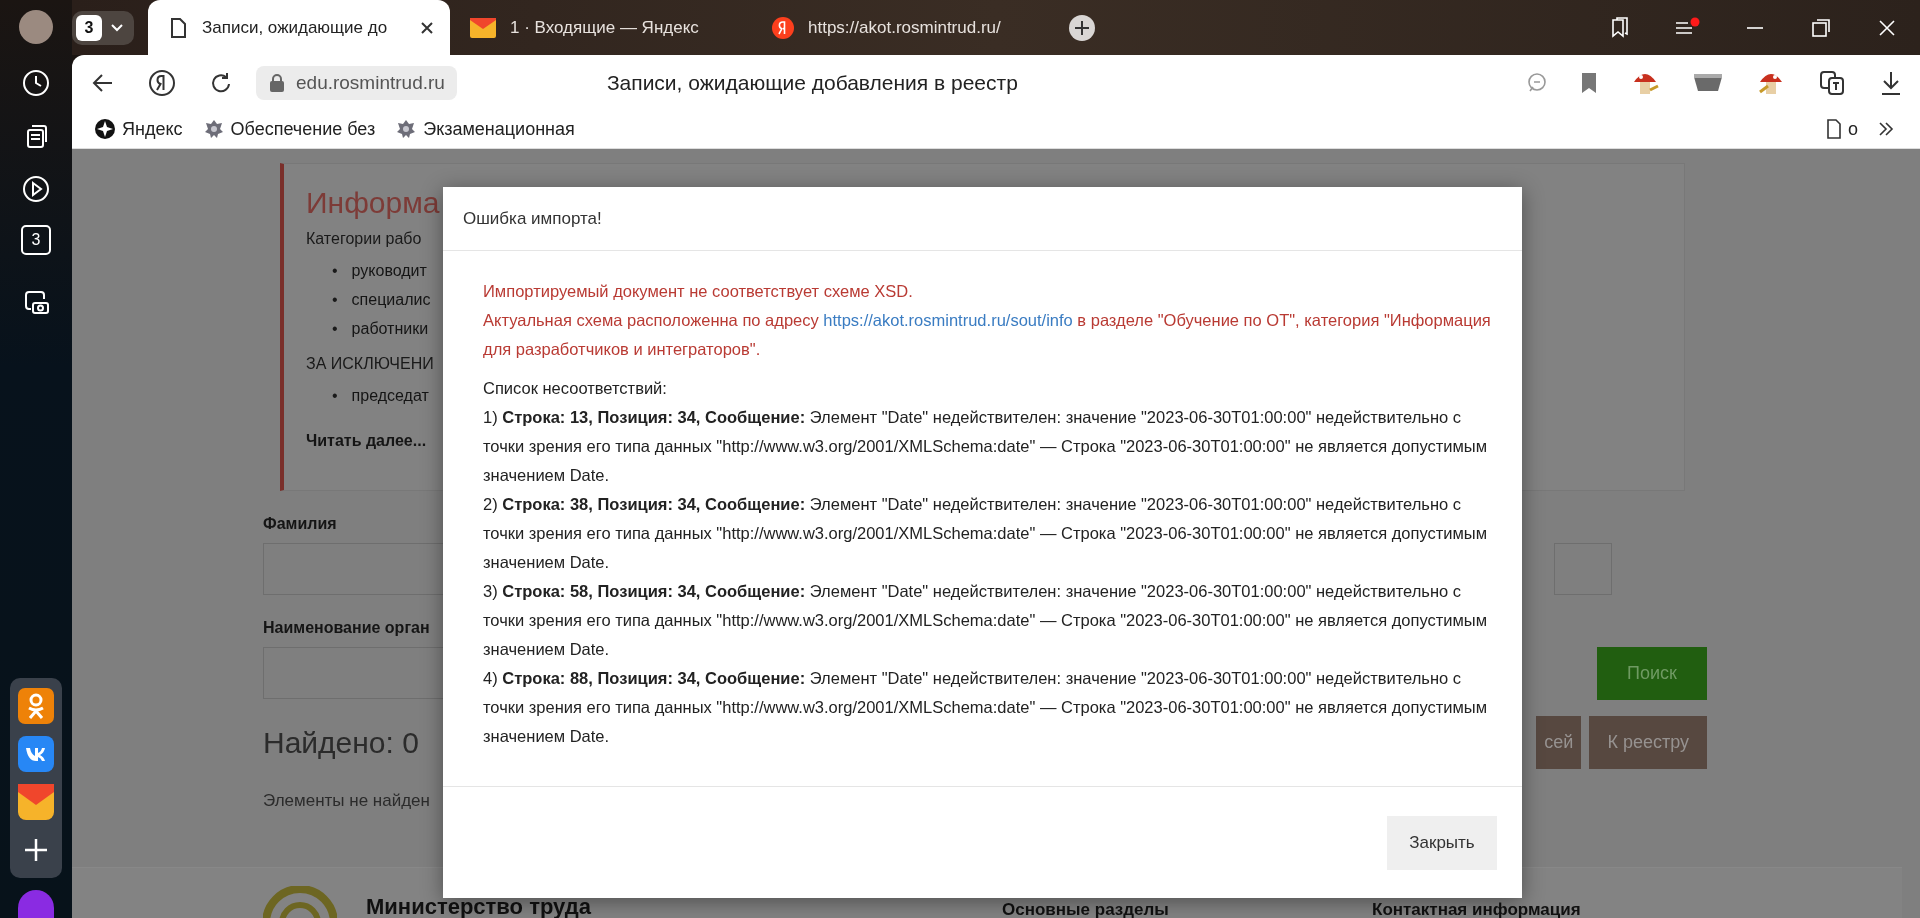  Describe the element at coordinates (1832, 82) in the screenshot. I see `translate-icon` at that location.